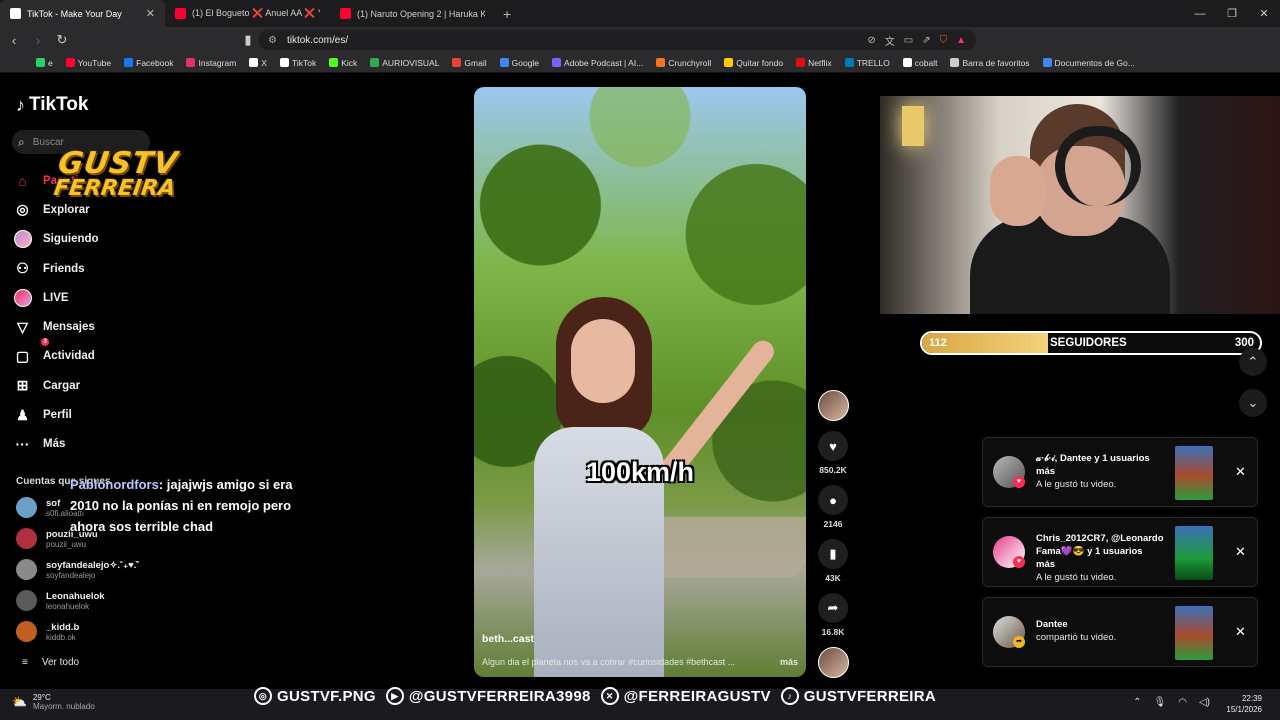 This screenshot has width=1280, height=720. What do you see at coordinates (833, 615) in the screenshot?
I see `share-button: ➦ 16.8K` at bounding box center [833, 615].